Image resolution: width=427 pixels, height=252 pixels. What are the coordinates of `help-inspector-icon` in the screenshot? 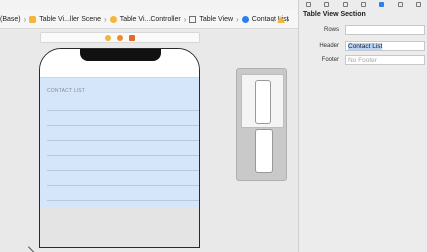 It's located at (345, 4).